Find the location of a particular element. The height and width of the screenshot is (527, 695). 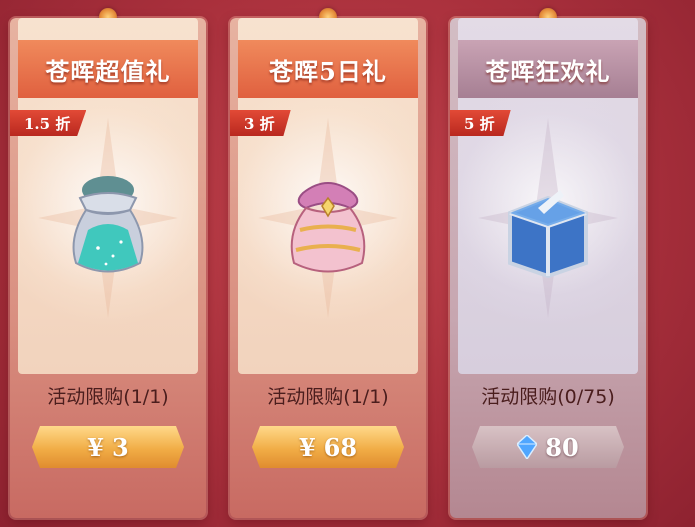

price-value: 3 is located at coordinates (120, 447).